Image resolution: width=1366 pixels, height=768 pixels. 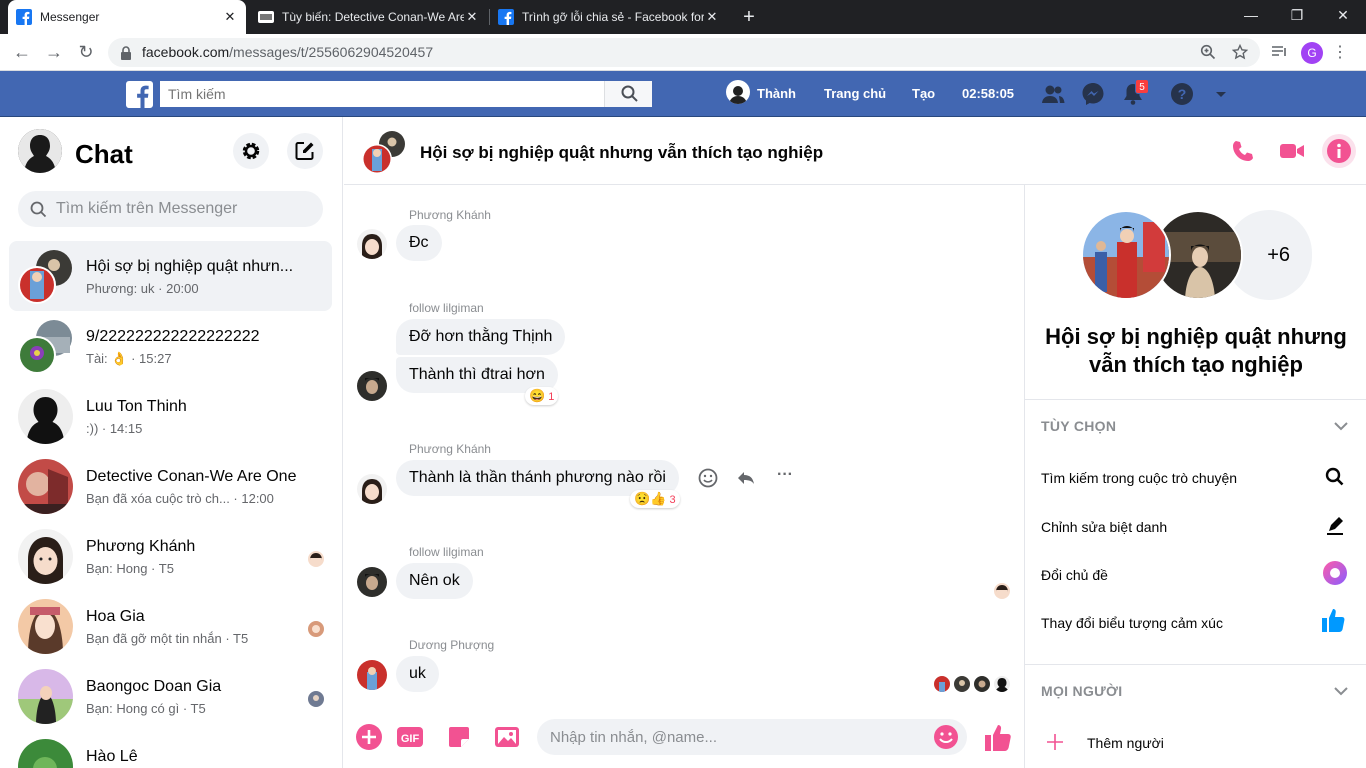 I want to click on conversation-name: 9/222222222222222222, so click(x=173, y=336).